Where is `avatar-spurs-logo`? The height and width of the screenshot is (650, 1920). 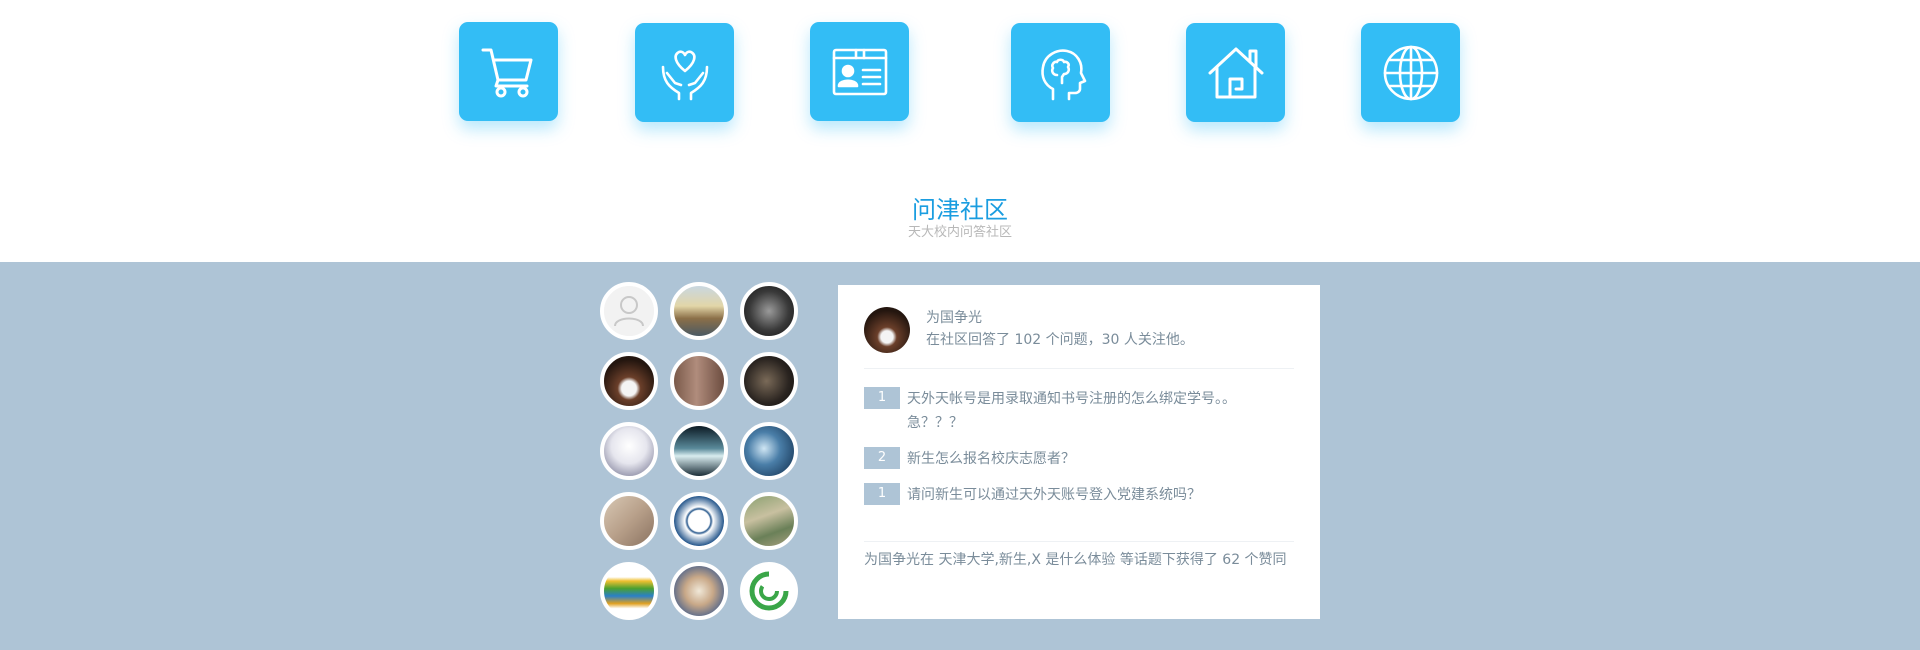 avatar-spurs-logo is located at coordinates (769, 311).